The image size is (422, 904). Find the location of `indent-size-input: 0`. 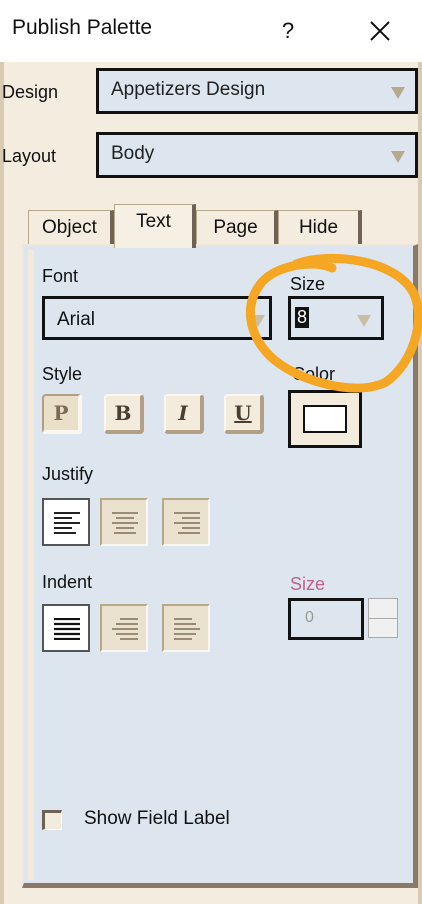

indent-size-input: 0 is located at coordinates (326, 619).